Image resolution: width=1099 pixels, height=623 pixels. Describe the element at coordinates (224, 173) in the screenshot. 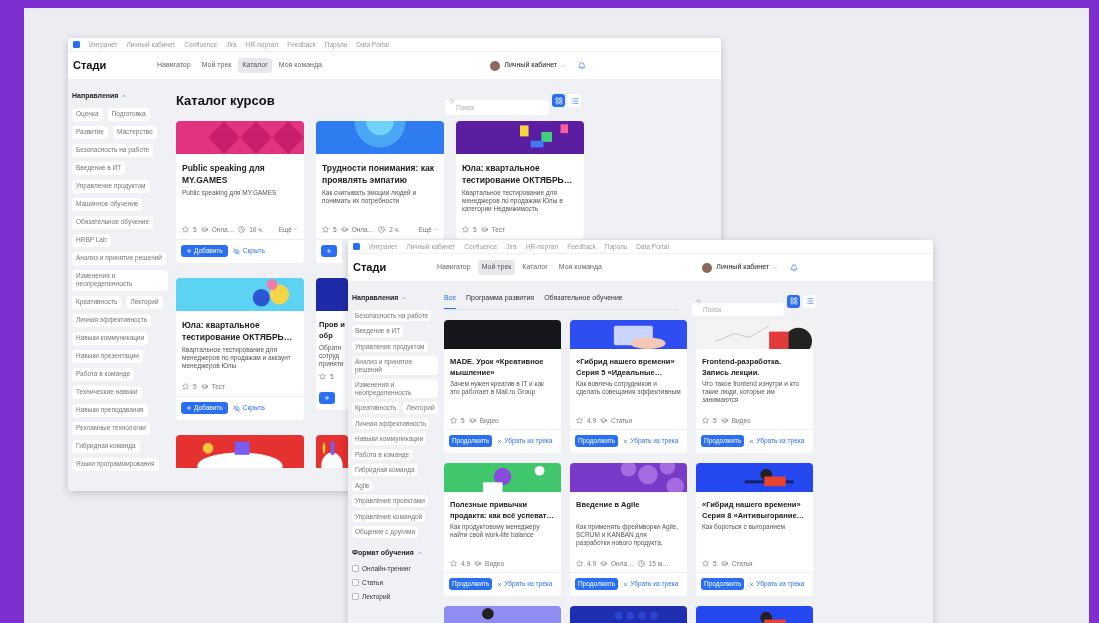

I see `card-title: Public speaking для MY.GAMES` at that location.